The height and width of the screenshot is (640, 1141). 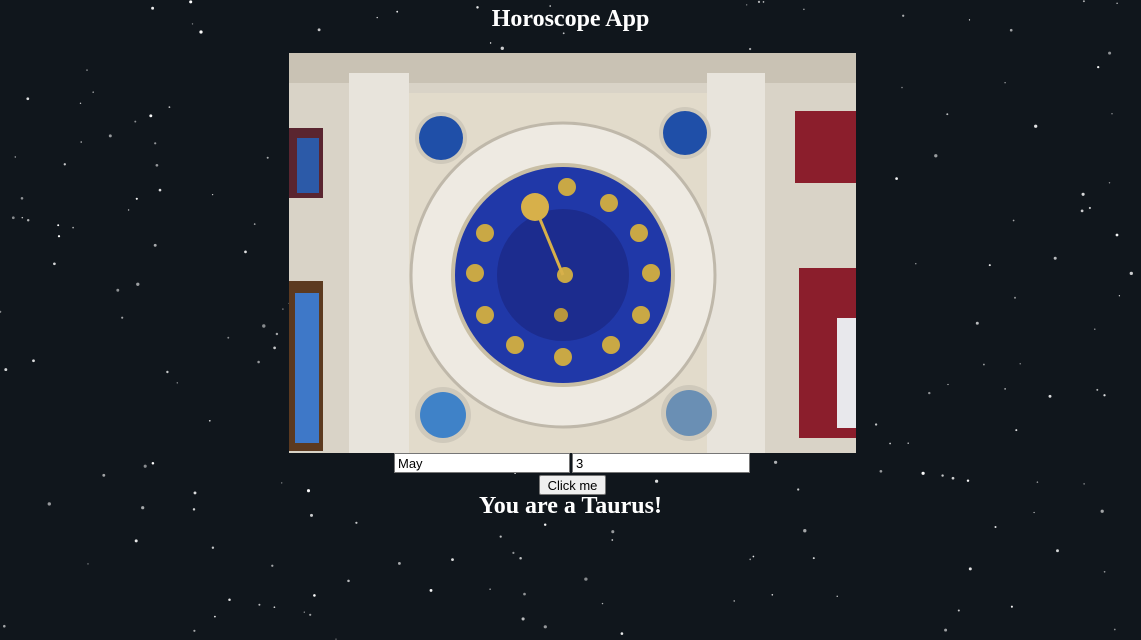 What do you see at coordinates (661, 463) in the screenshot?
I see `day-input` at bounding box center [661, 463].